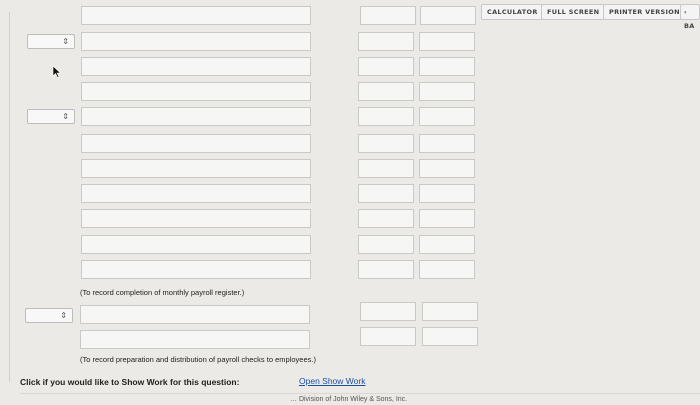 The height and width of the screenshot is (405, 700). Describe the element at coordinates (690, 17) in the screenshot. I see `back-button: ‹ BA` at that location.